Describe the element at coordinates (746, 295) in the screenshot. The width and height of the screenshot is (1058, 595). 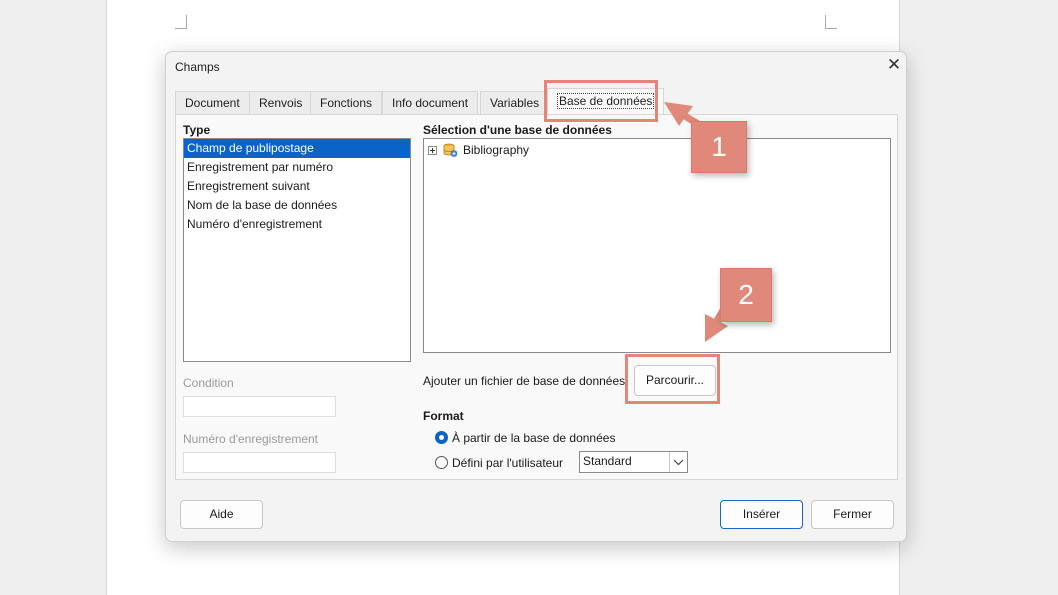
I see `step-badge-2: 2` at that location.